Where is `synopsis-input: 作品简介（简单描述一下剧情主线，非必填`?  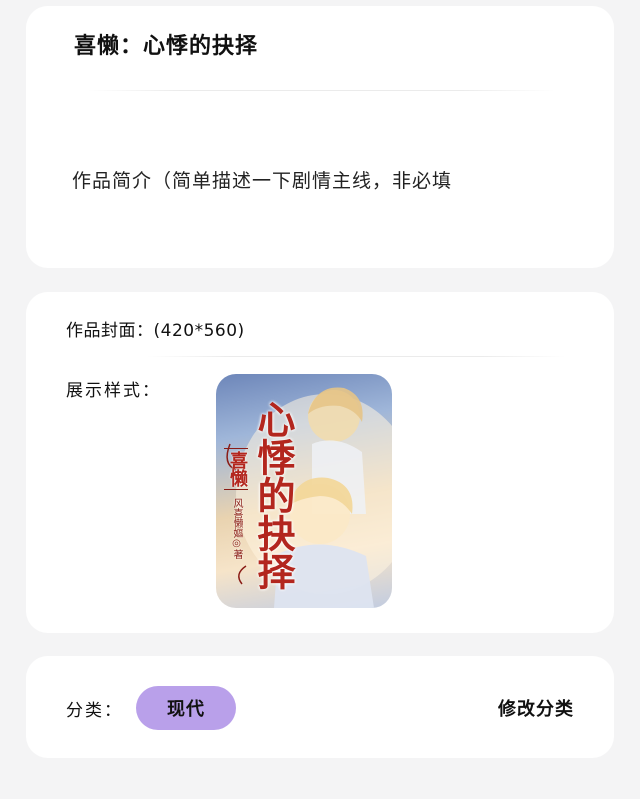
synopsis-input: 作品简介（简单描述一下剧情主线，非必填 is located at coordinates (262, 179).